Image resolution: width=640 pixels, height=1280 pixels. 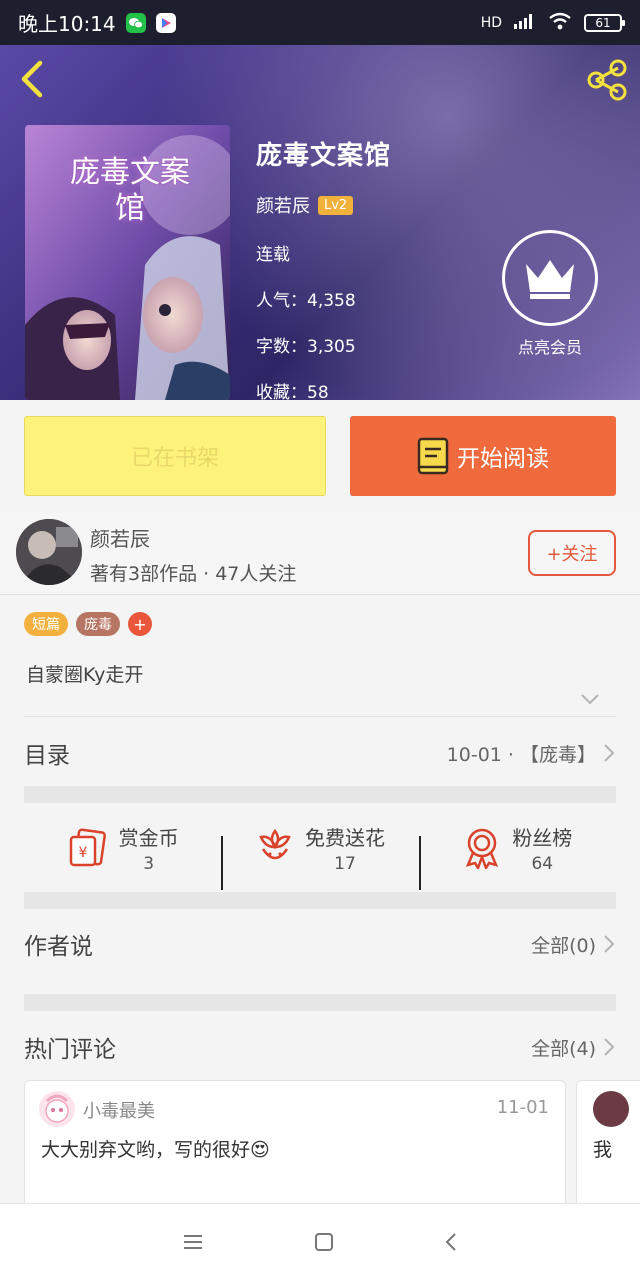 What do you see at coordinates (306, 347) in the screenshot?
I see `book-word-count: 字数：3,305` at bounding box center [306, 347].